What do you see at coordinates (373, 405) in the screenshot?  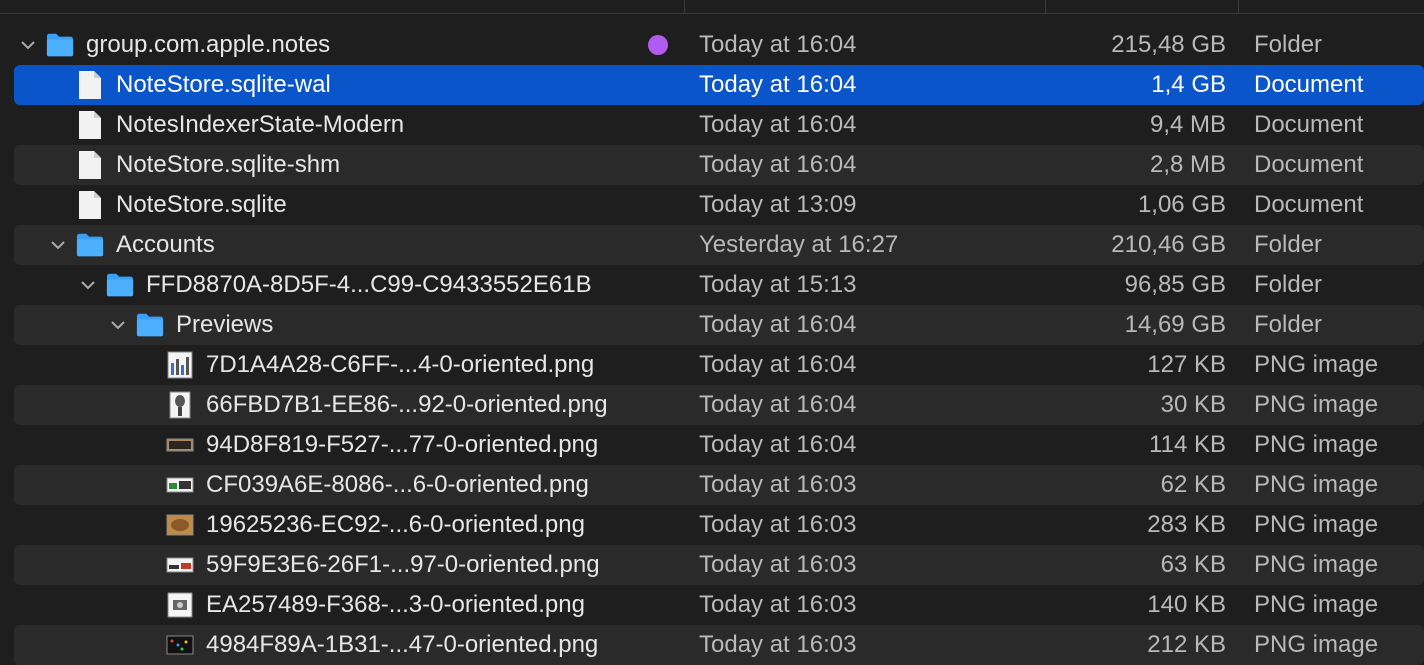 I see `name-cell: 66FBD7B1-EE86-...92-0-oriented.png` at bounding box center [373, 405].